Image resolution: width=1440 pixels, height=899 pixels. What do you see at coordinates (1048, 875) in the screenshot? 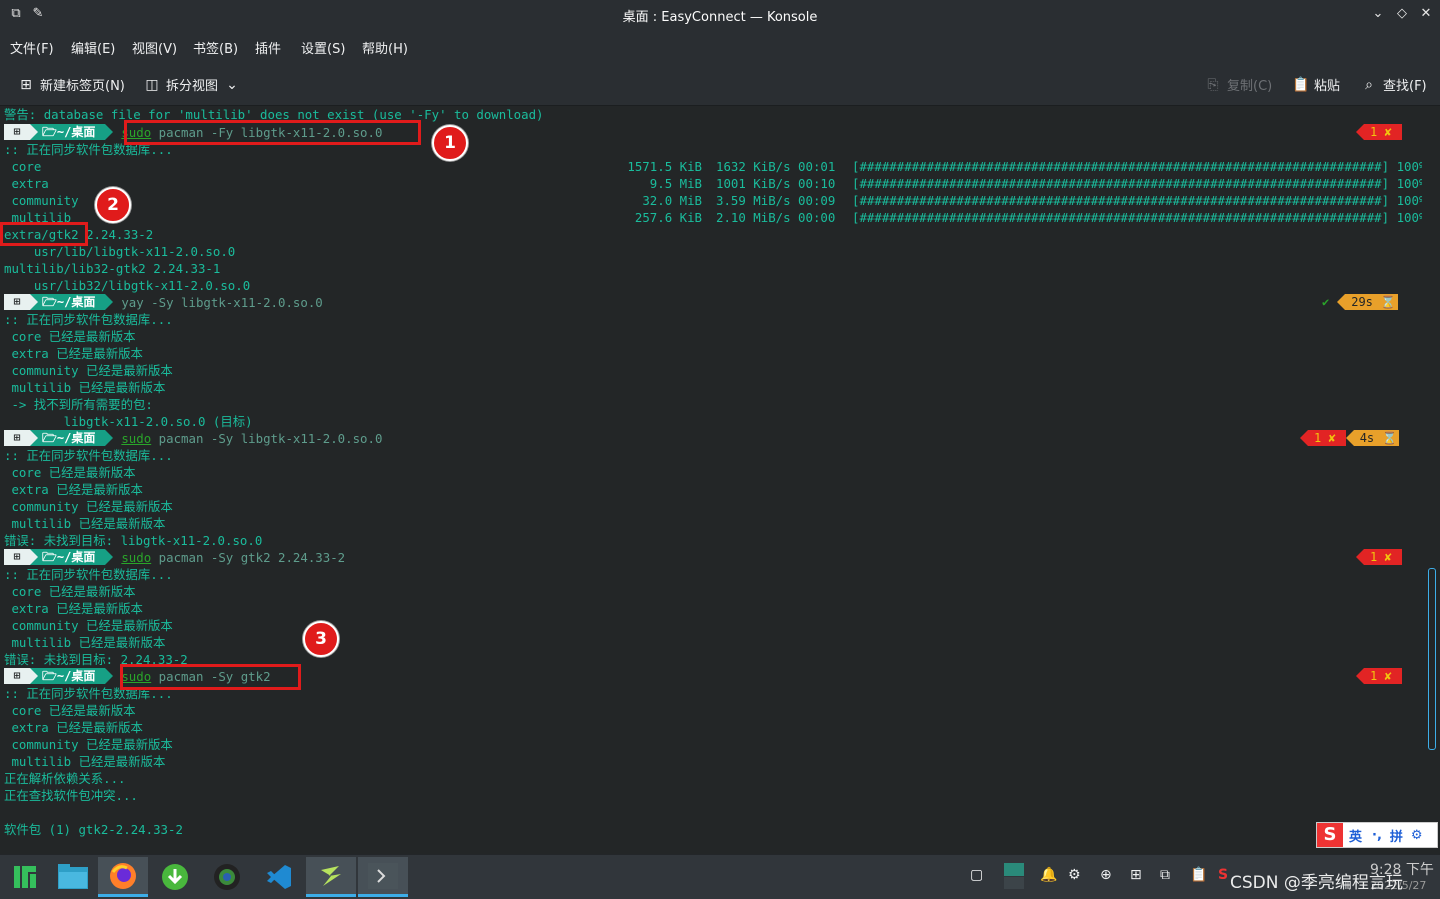
I see `notifications-icon: 🔔` at bounding box center [1048, 875].